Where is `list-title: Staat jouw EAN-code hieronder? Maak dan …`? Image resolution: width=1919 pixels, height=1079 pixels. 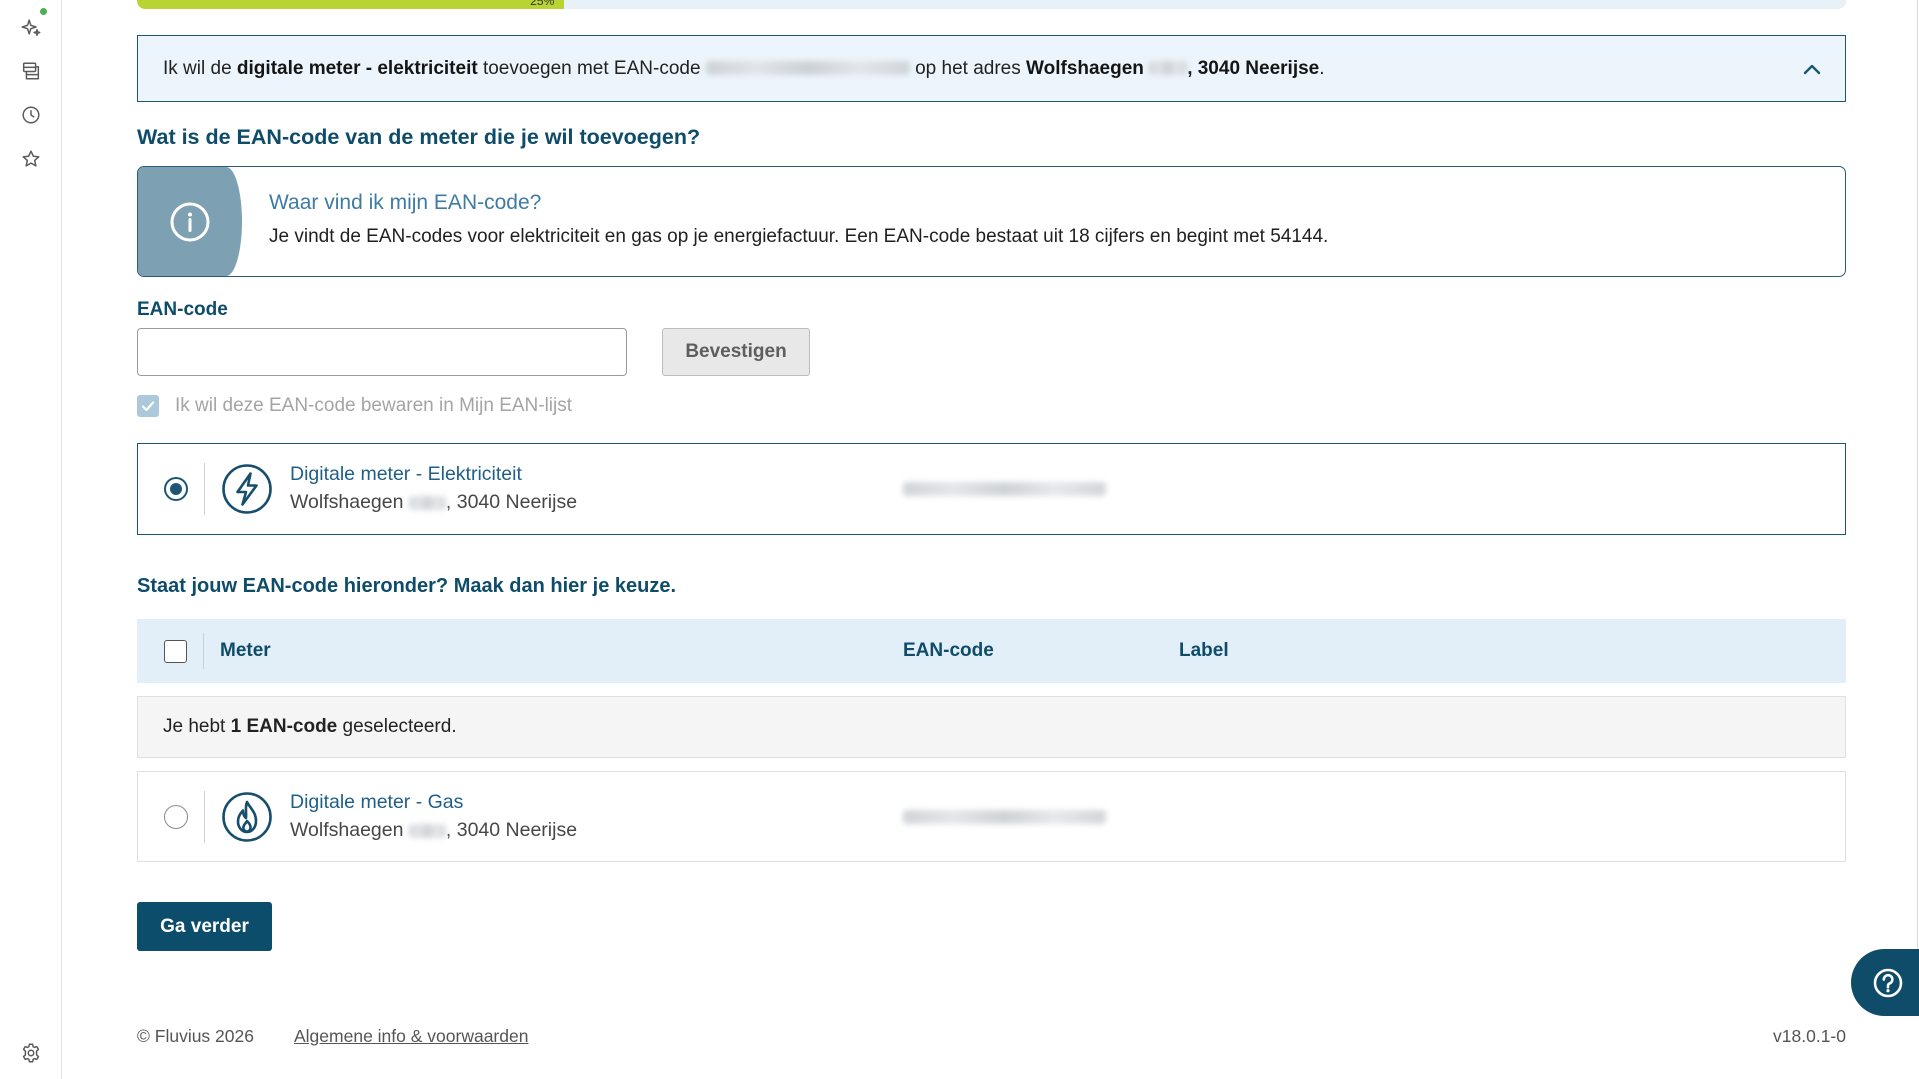
list-title: Staat jouw EAN-code hieronder? Maak dan … is located at coordinates (407, 586).